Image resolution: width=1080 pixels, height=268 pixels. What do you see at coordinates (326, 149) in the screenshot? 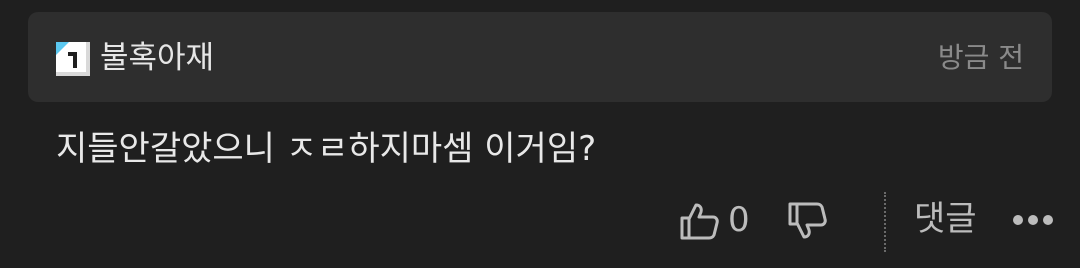
I see `comment-text: 지들안갈았으니 ㅈㄹ하지마셈 이거임?` at bounding box center [326, 149].